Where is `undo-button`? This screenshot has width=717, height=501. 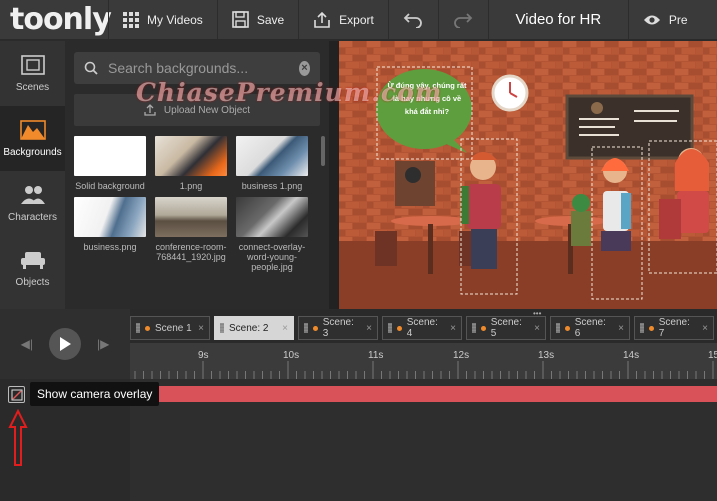 undo-button is located at coordinates (412, 19).